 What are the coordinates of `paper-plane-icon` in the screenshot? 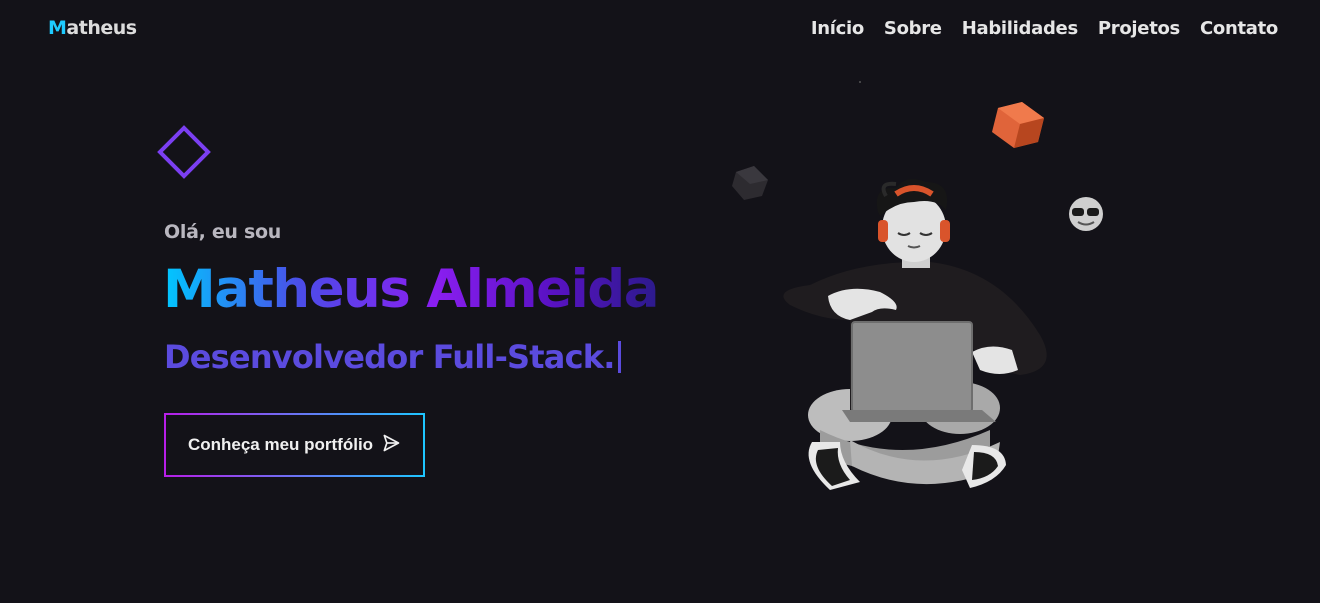 It's located at (391, 445).